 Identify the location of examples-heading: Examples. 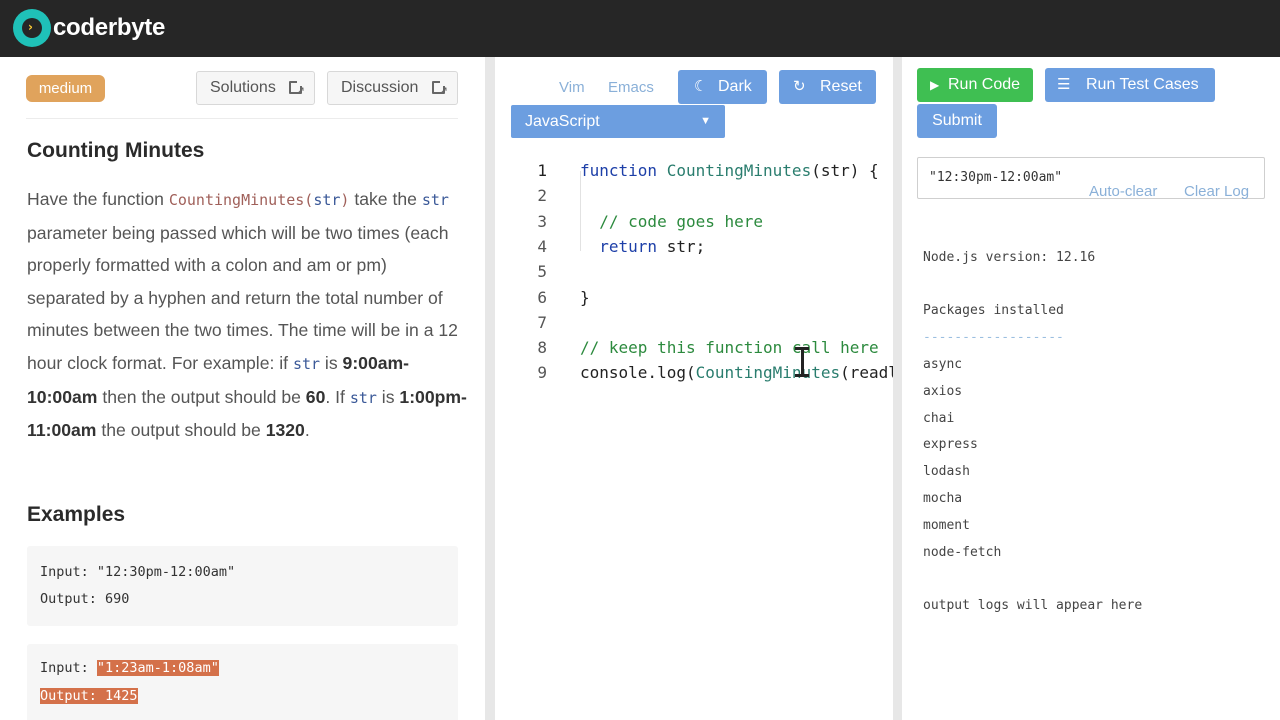
(76, 514).